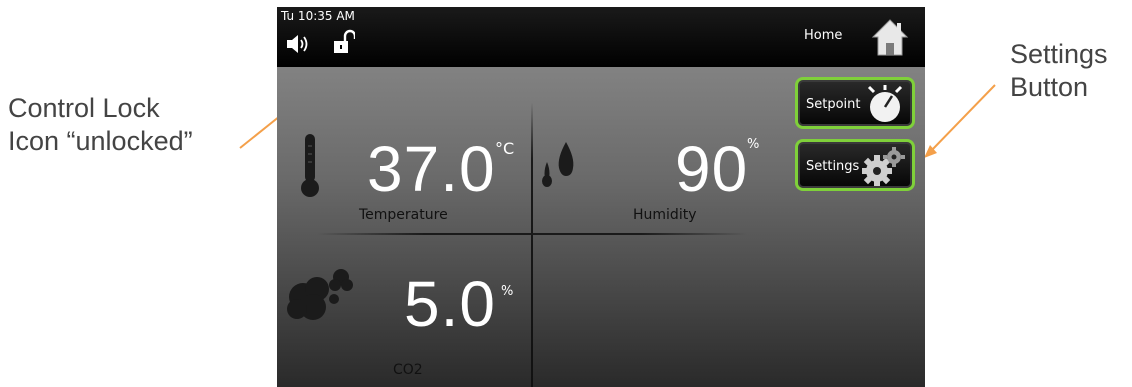 The image size is (1132, 387). Describe the element at coordinates (665, 215) in the screenshot. I see `humidity-label: Humidity` at that location.